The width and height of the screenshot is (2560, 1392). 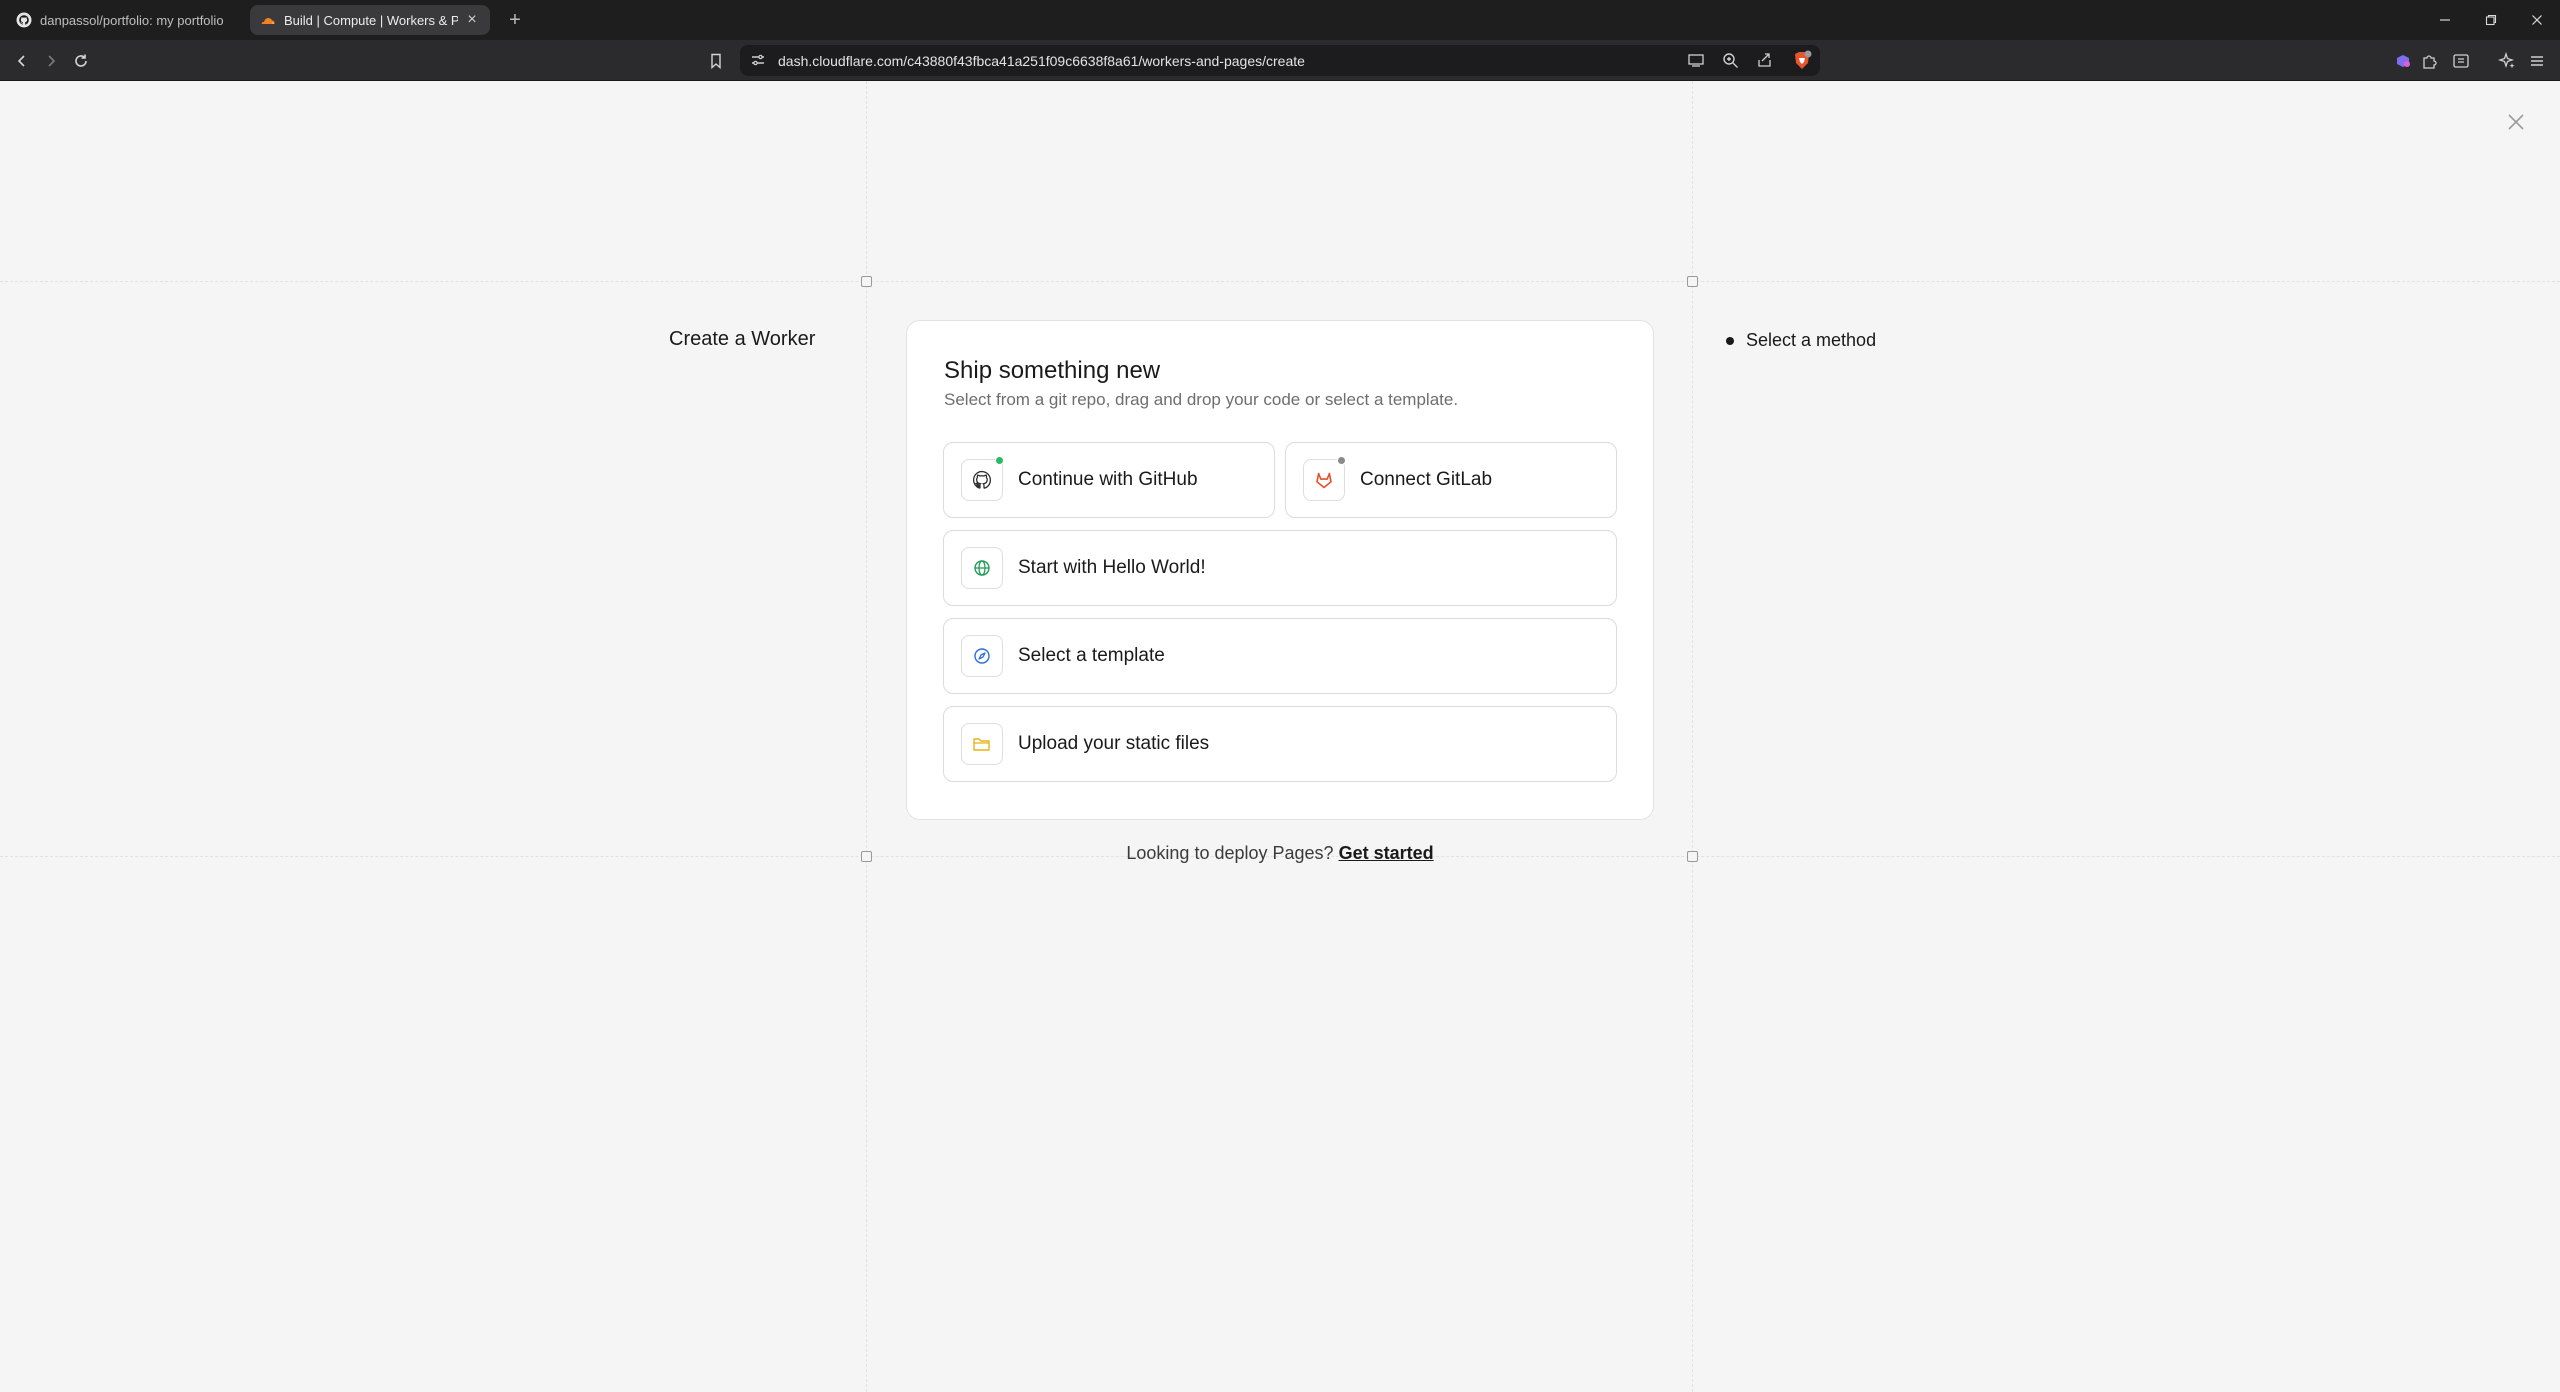 What do you see at coordinates (1426, 479) in the screenshot?
I see `option-label: Connect GitLab` at bounding box center [1426, 479].